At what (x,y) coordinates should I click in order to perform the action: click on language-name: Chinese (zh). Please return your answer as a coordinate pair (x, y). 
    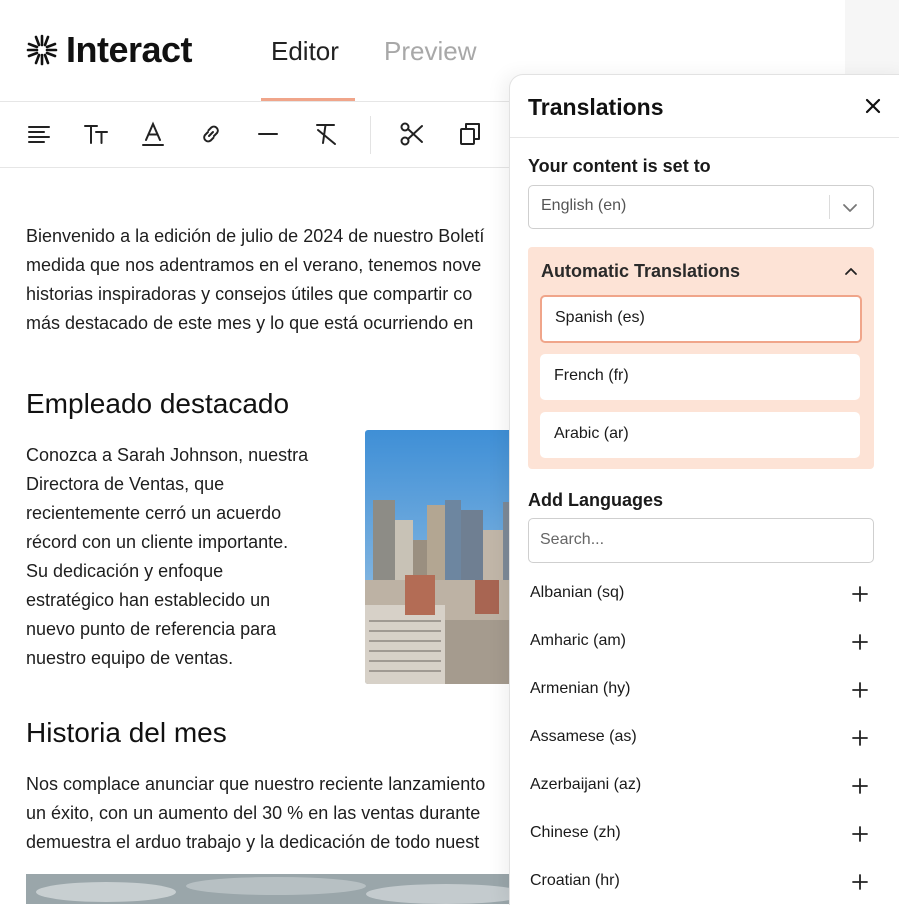
    Looking at the image, I should click on (575, 832).